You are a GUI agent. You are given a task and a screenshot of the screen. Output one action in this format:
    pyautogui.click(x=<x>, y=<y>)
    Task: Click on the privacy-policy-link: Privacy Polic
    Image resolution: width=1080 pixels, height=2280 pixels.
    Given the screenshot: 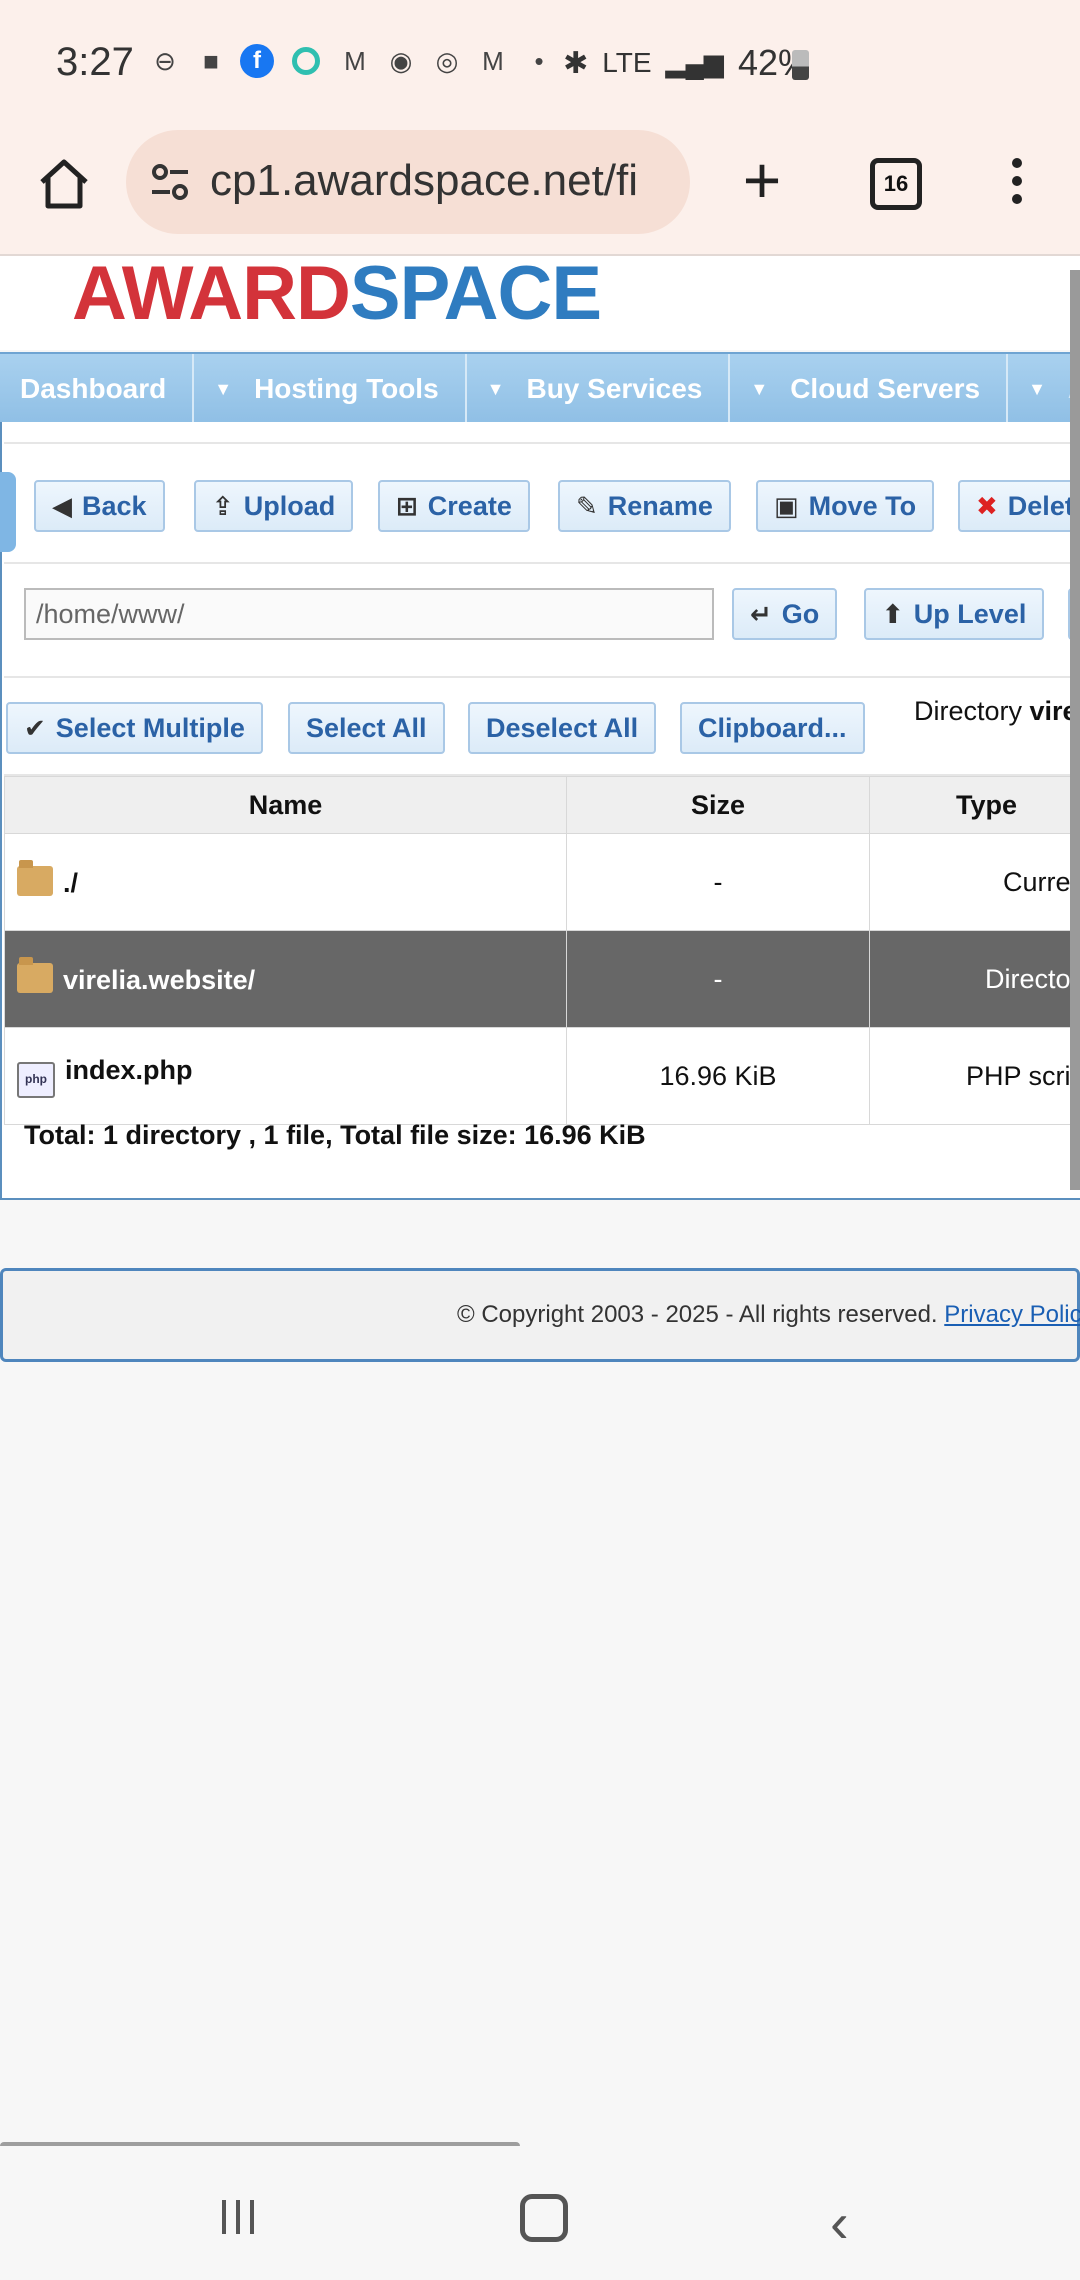 What is the action you would take?
    pyautogui.click(x=1012, y=1314)
    